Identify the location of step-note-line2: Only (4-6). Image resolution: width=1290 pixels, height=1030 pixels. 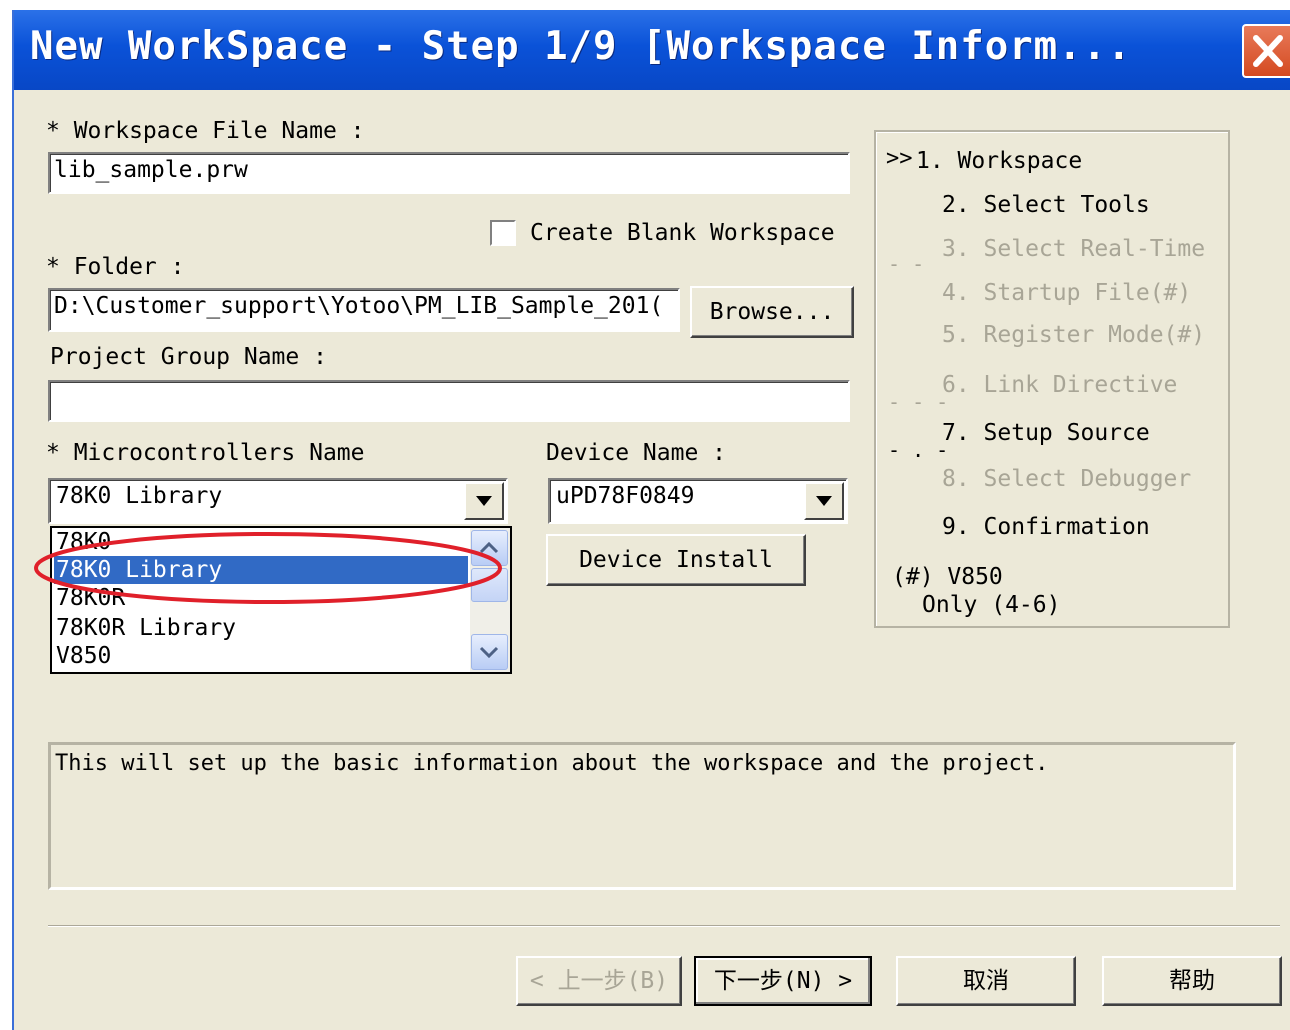
(991, 605).